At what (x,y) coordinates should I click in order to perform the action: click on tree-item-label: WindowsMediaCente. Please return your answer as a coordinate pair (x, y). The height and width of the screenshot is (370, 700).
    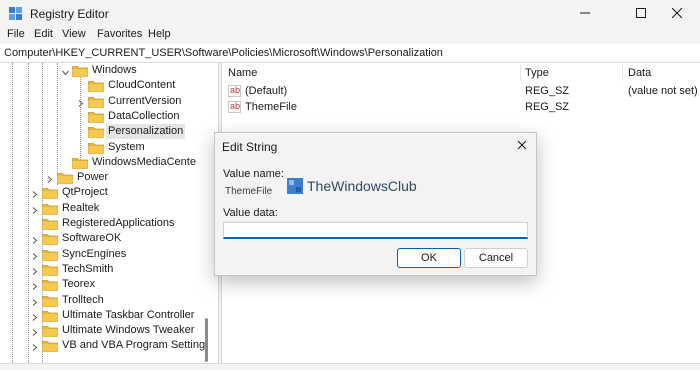
    Looking at the image, I should click on (144, 162).